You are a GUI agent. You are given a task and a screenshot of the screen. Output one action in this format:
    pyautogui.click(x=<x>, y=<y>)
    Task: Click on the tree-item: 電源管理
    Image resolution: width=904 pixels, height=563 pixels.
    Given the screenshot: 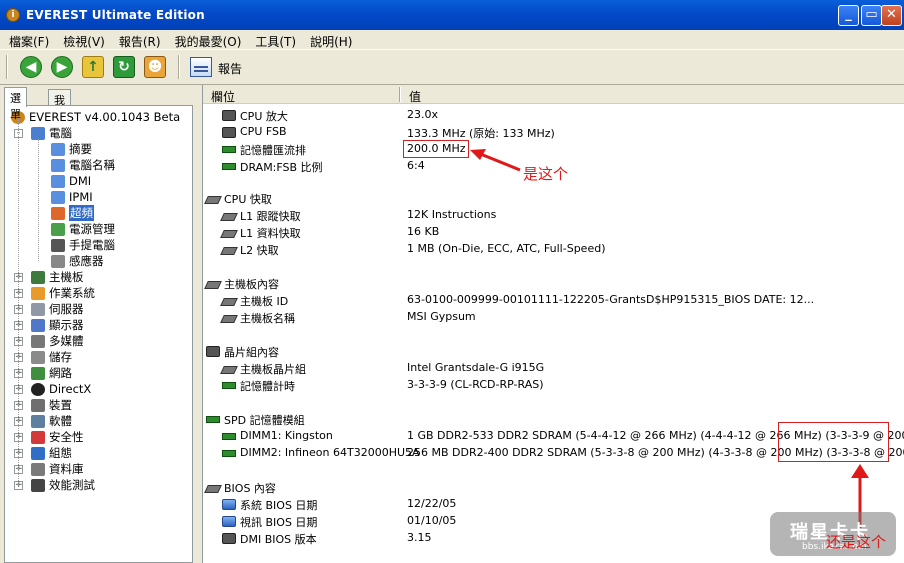 What is the action you would take?
    pyautogui.click(x=98, y=229)
    